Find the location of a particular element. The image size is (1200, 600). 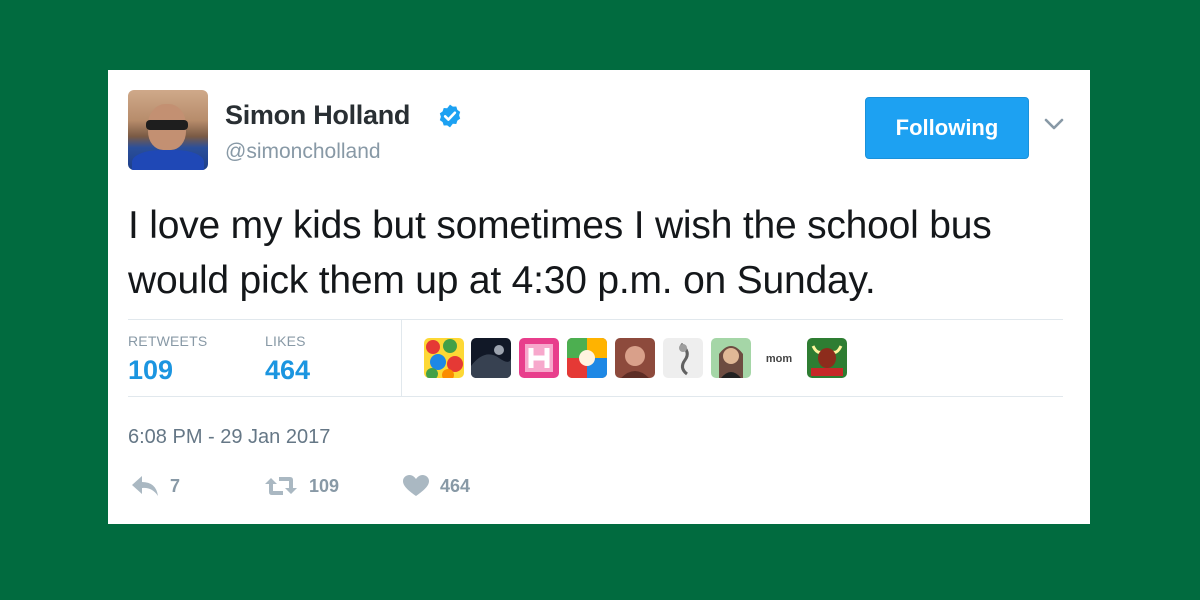

retweet-icon is located at coordinates (281, 486).